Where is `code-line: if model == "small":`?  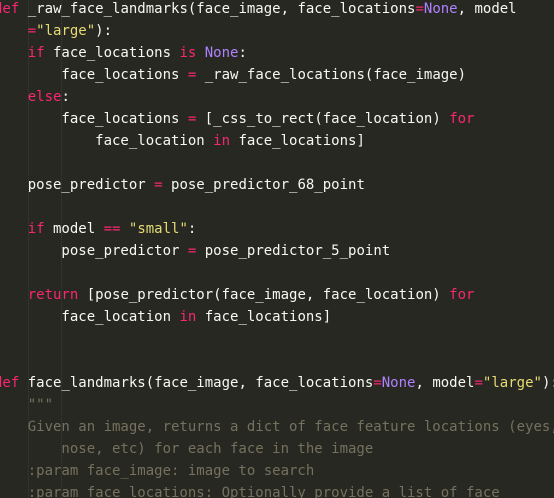 code-line: if model == "small": is located at coordinates (277, 229).